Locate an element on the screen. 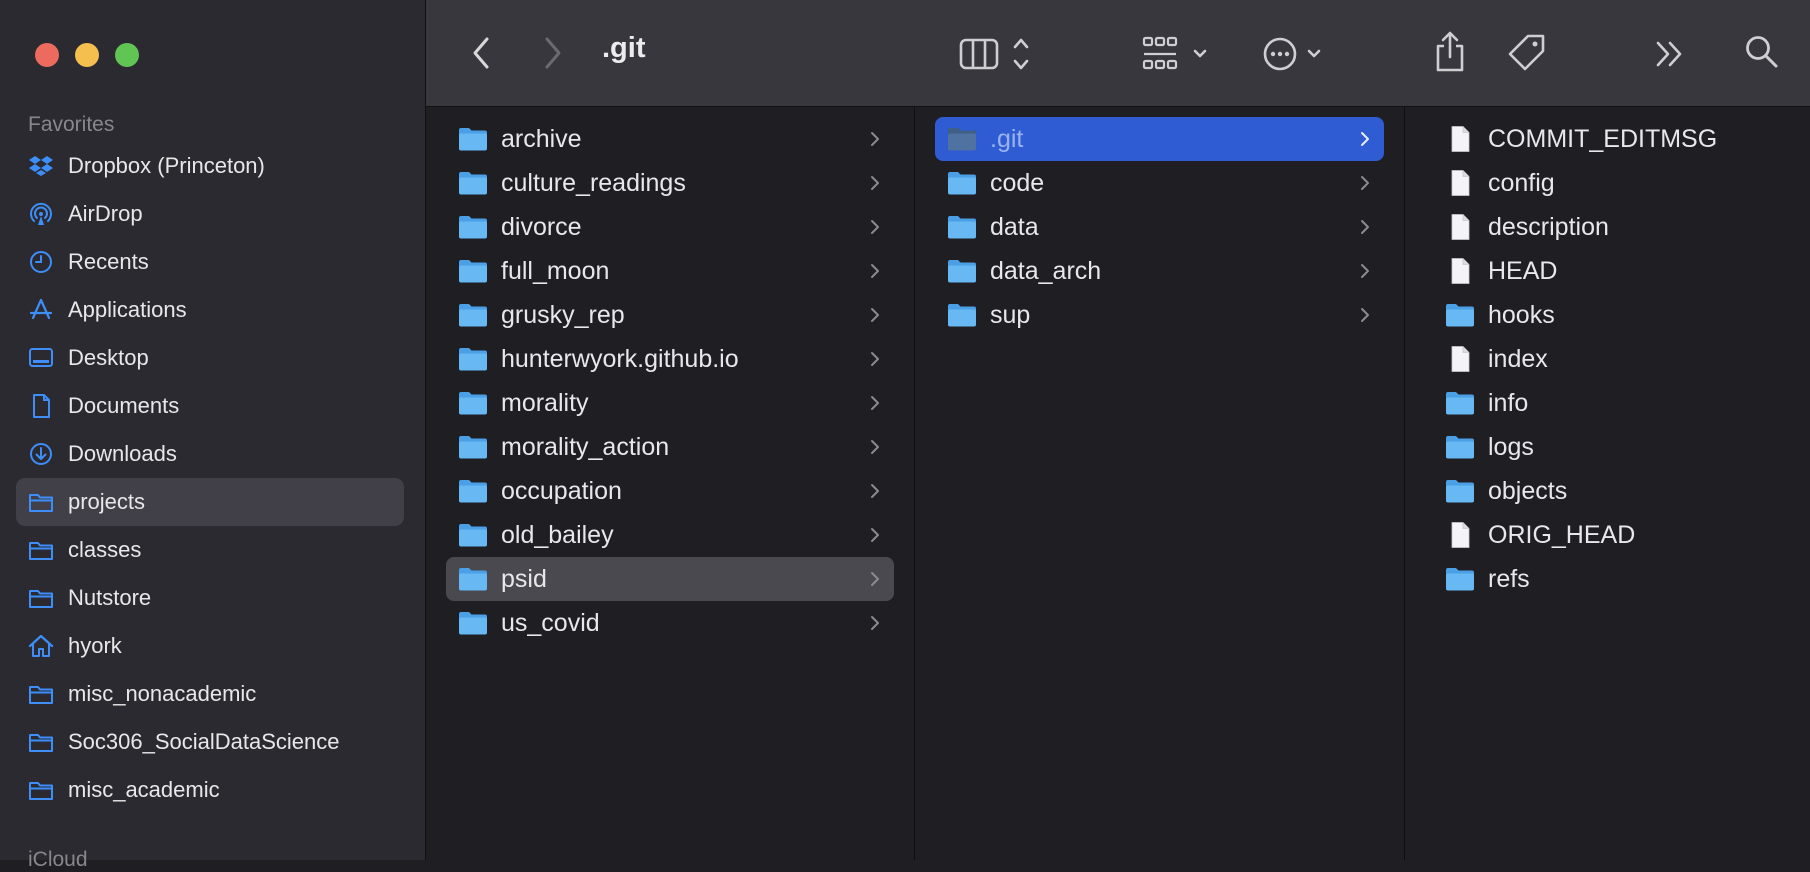  window-controls is located at coordinates (87, 55).